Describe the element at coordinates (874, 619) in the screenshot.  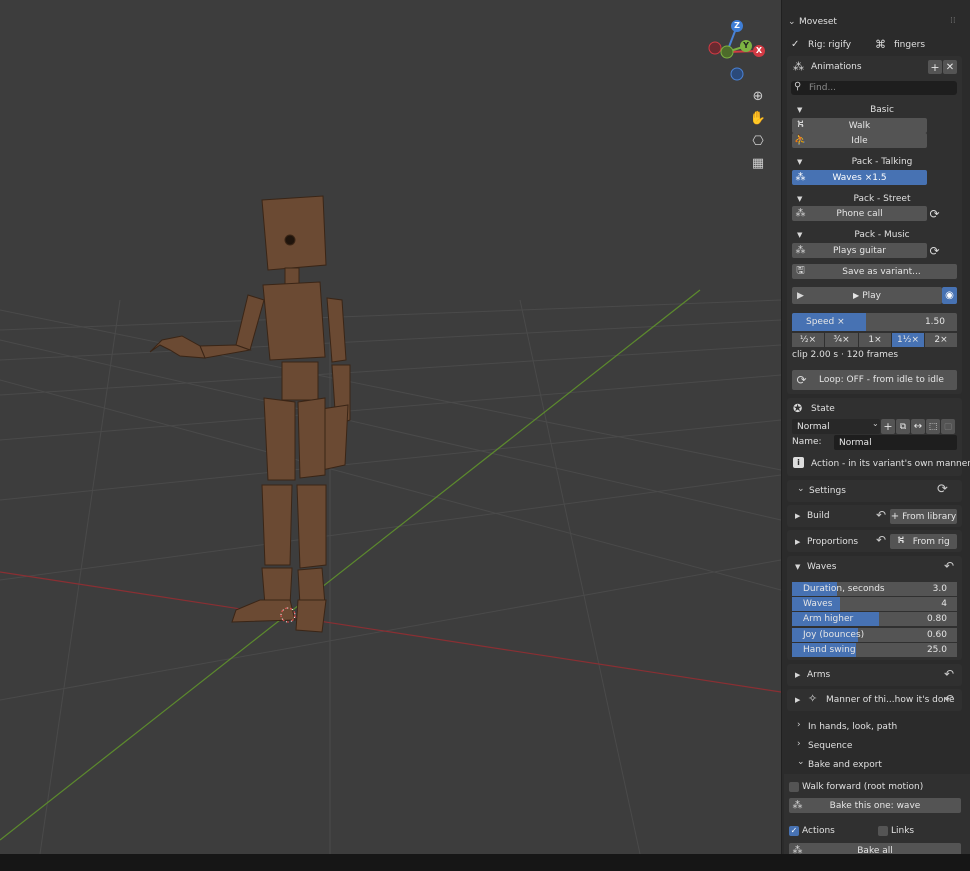
I see `waves-slider: Arm higher 0.80` at that location.